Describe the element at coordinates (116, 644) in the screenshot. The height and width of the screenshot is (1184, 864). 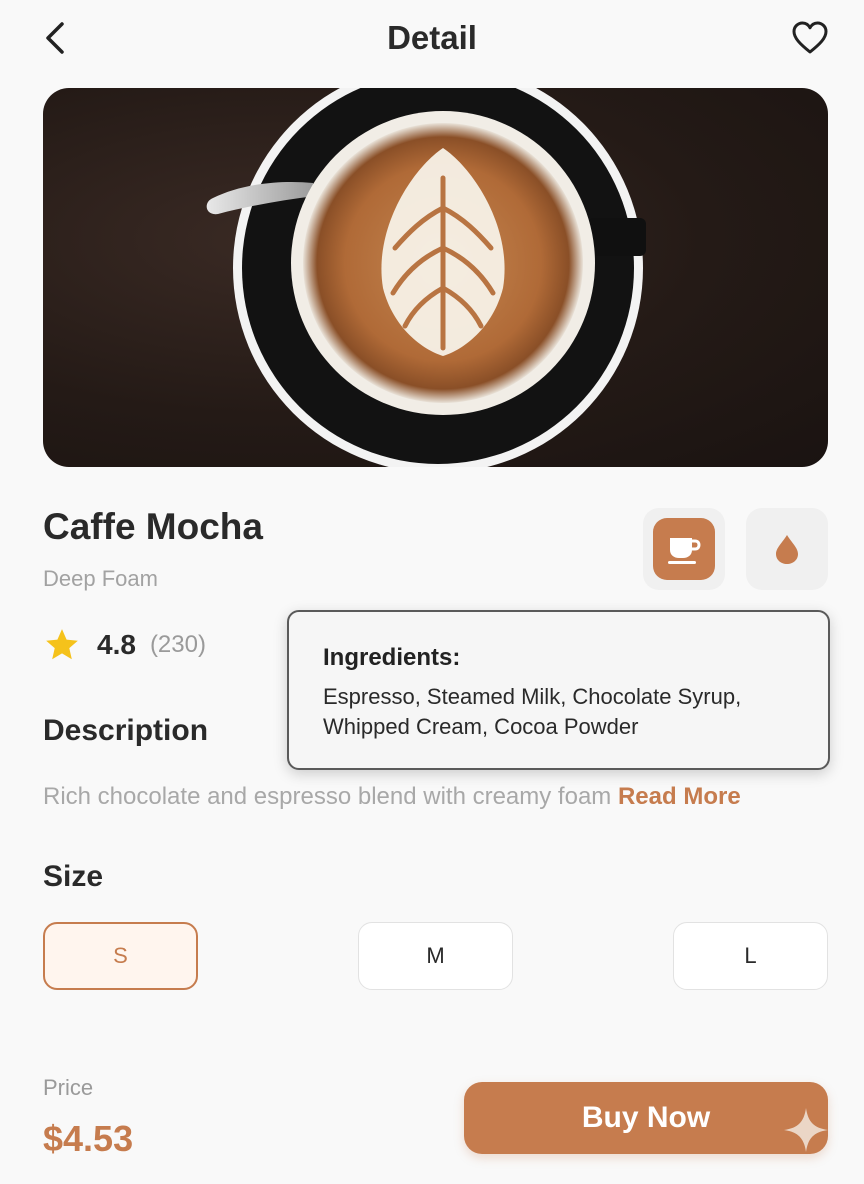
I see `rating-value: 4.8` at that location.